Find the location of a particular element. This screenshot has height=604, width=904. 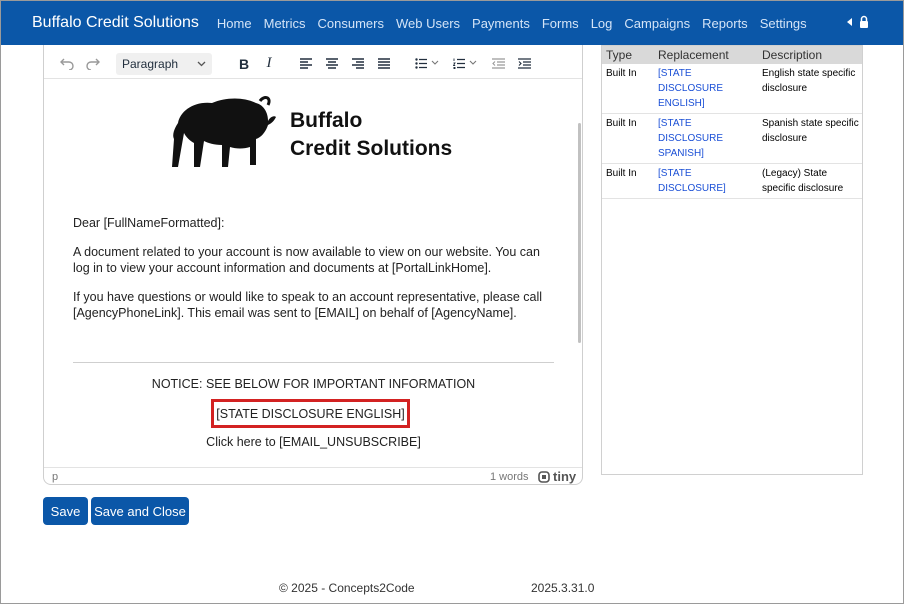

numbered-list-icon is located at coordinates (465, 64).